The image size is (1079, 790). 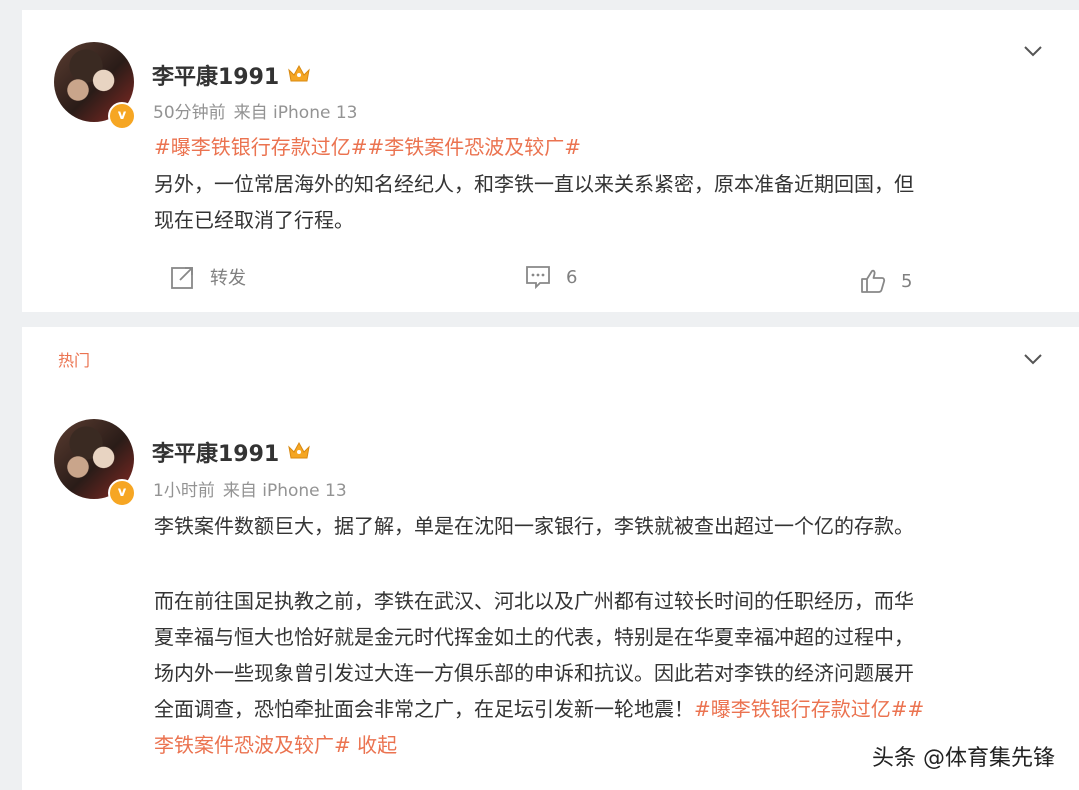 I want to click on post-text-line: 夏幸福与恒大也恰好就是金元时代挥金如土的代表，特别是在华夏幸福冲超的过程中，, so click(x=534, y=637).